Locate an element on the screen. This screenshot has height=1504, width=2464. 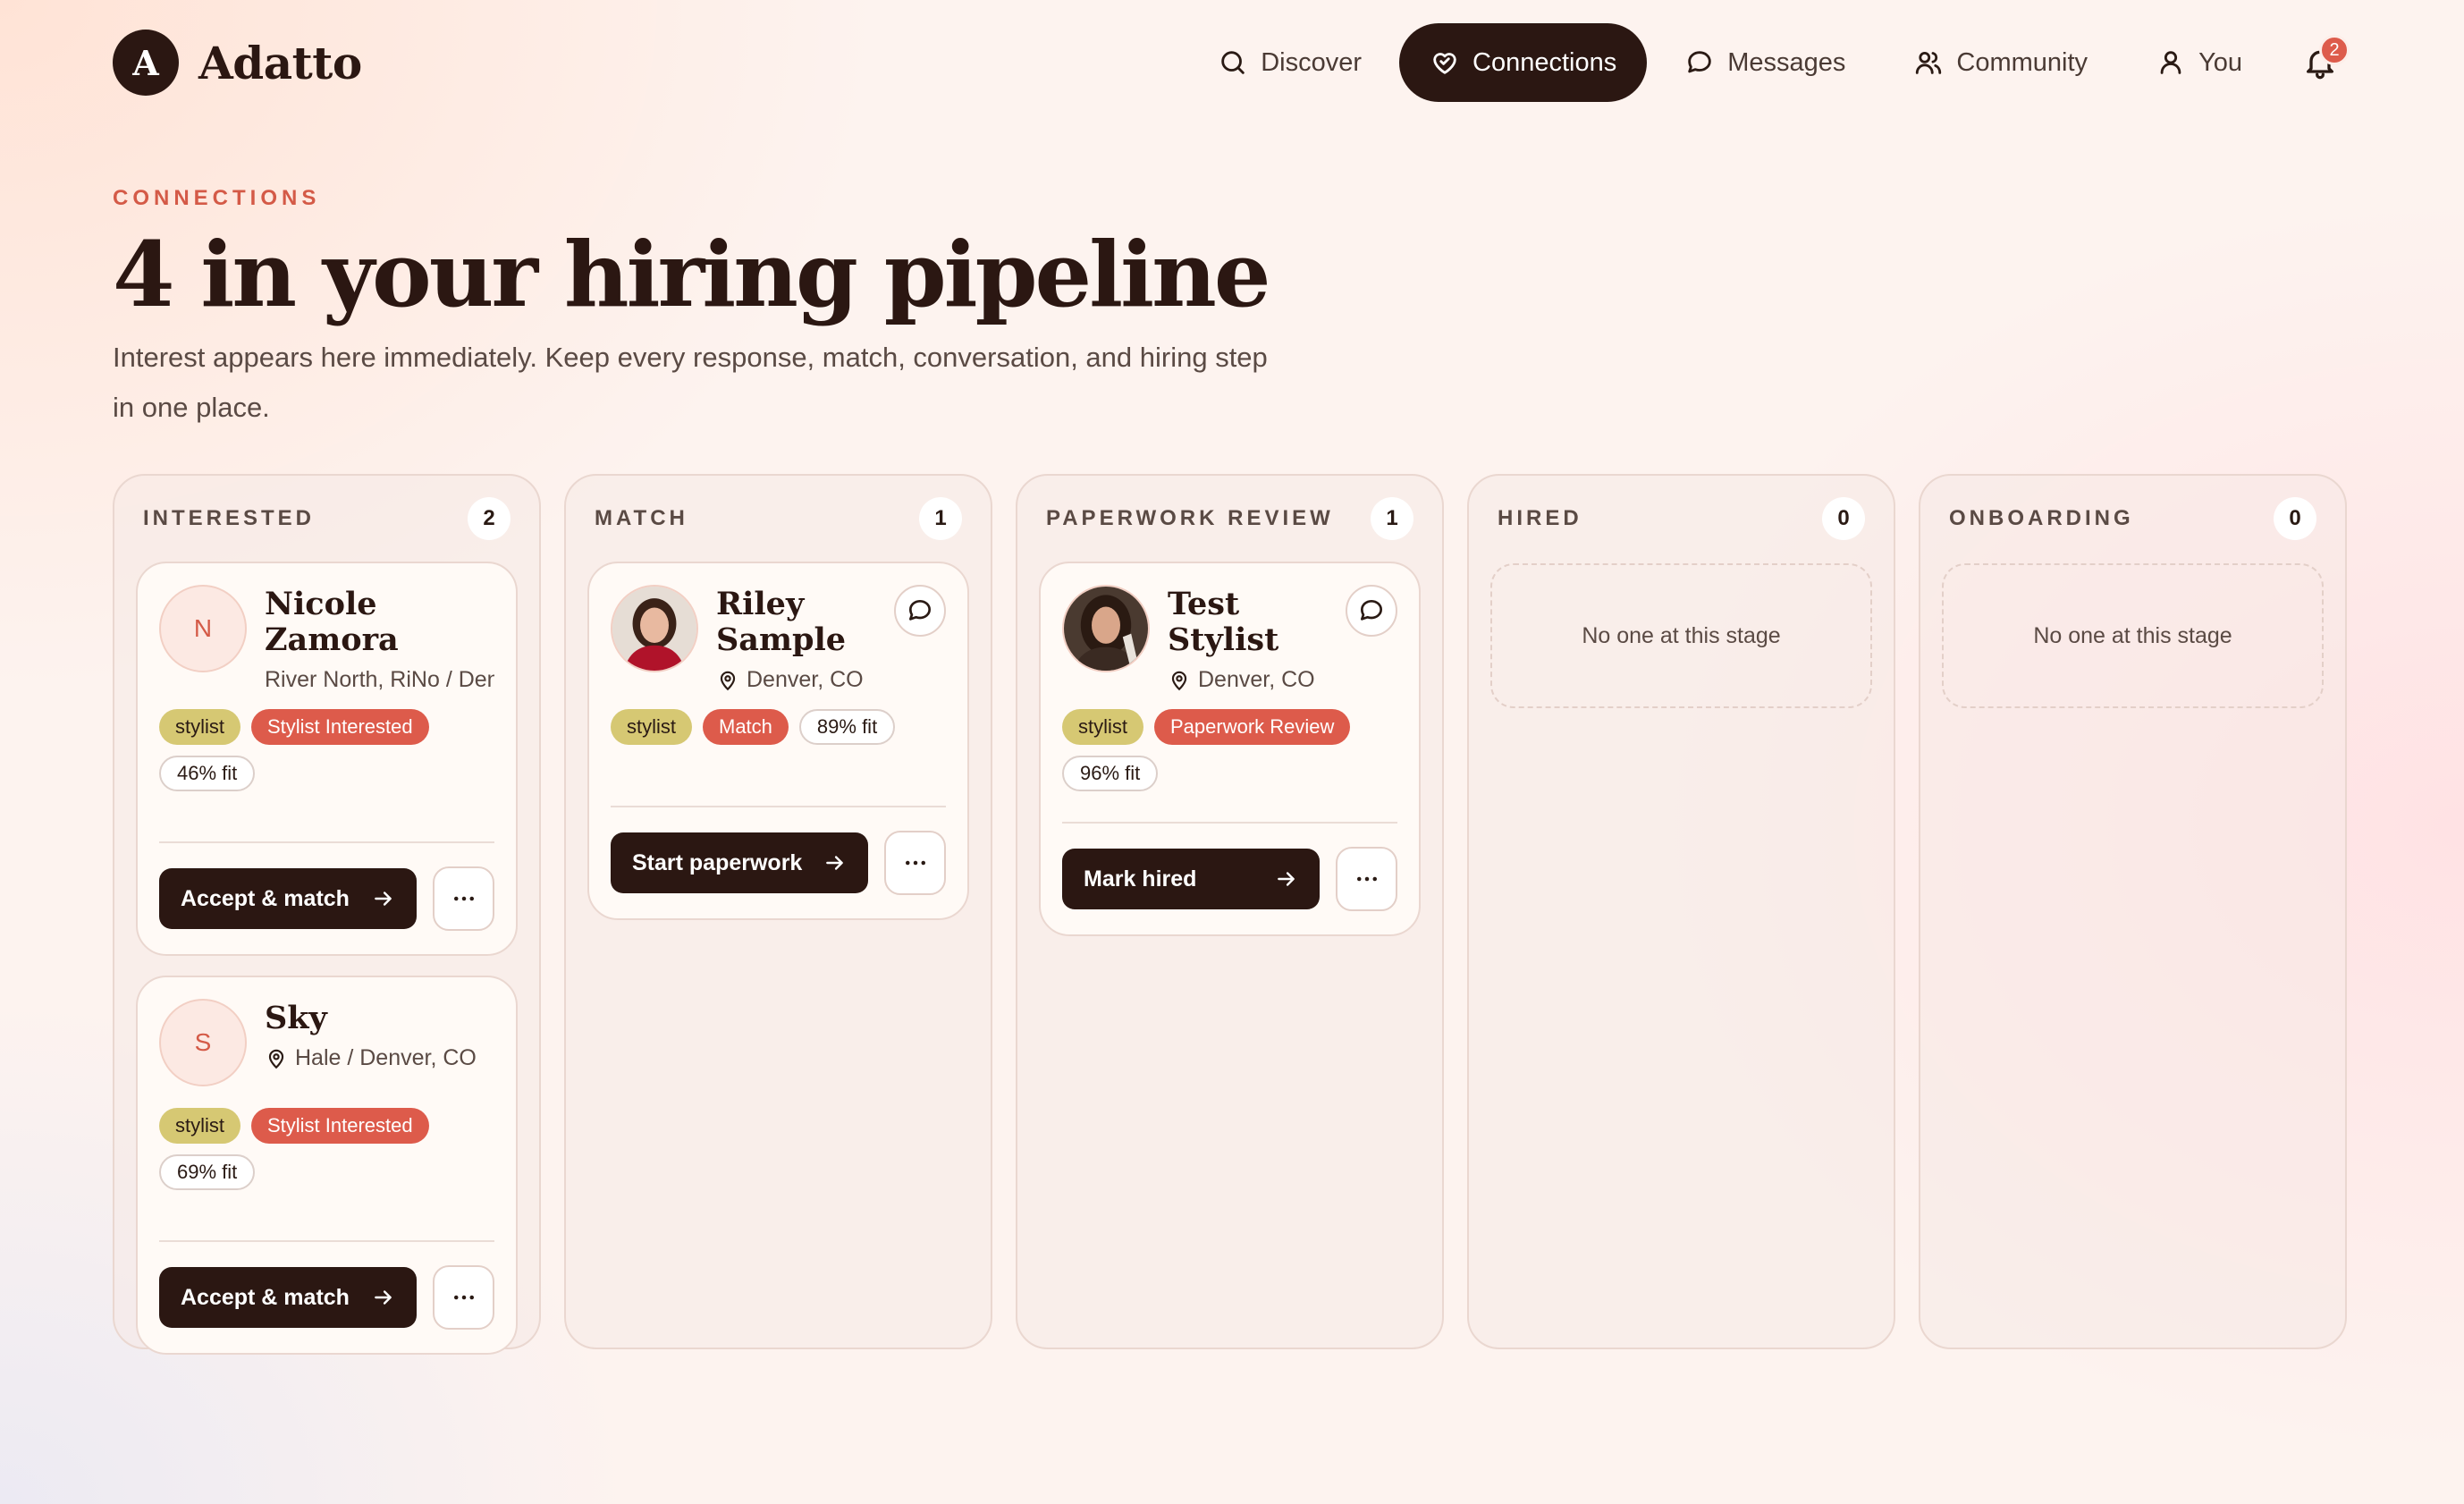
candidate-name: Sky is located at coordinates (296, 1018).